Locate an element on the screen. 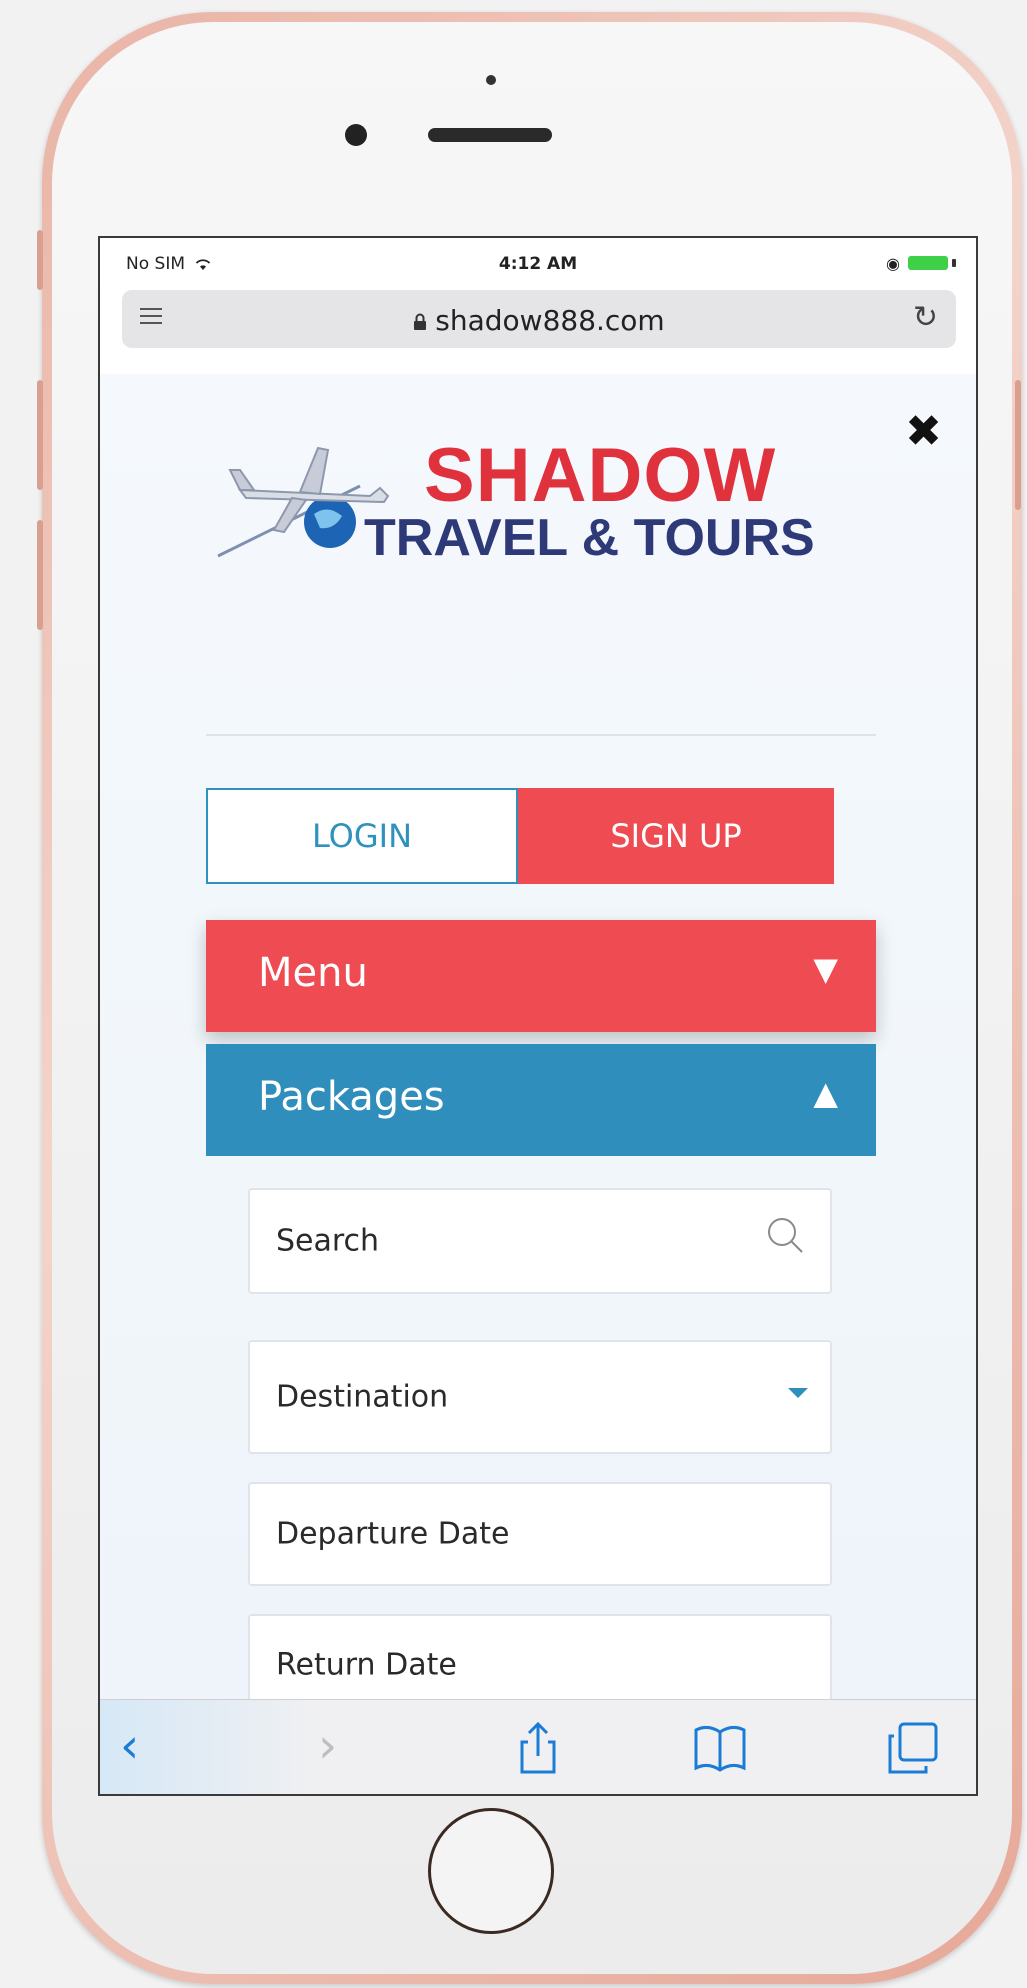 Image resolution: width=1027 pixels, height=1988 pixels. forward-button: › is located at coordinates (348, 1748).